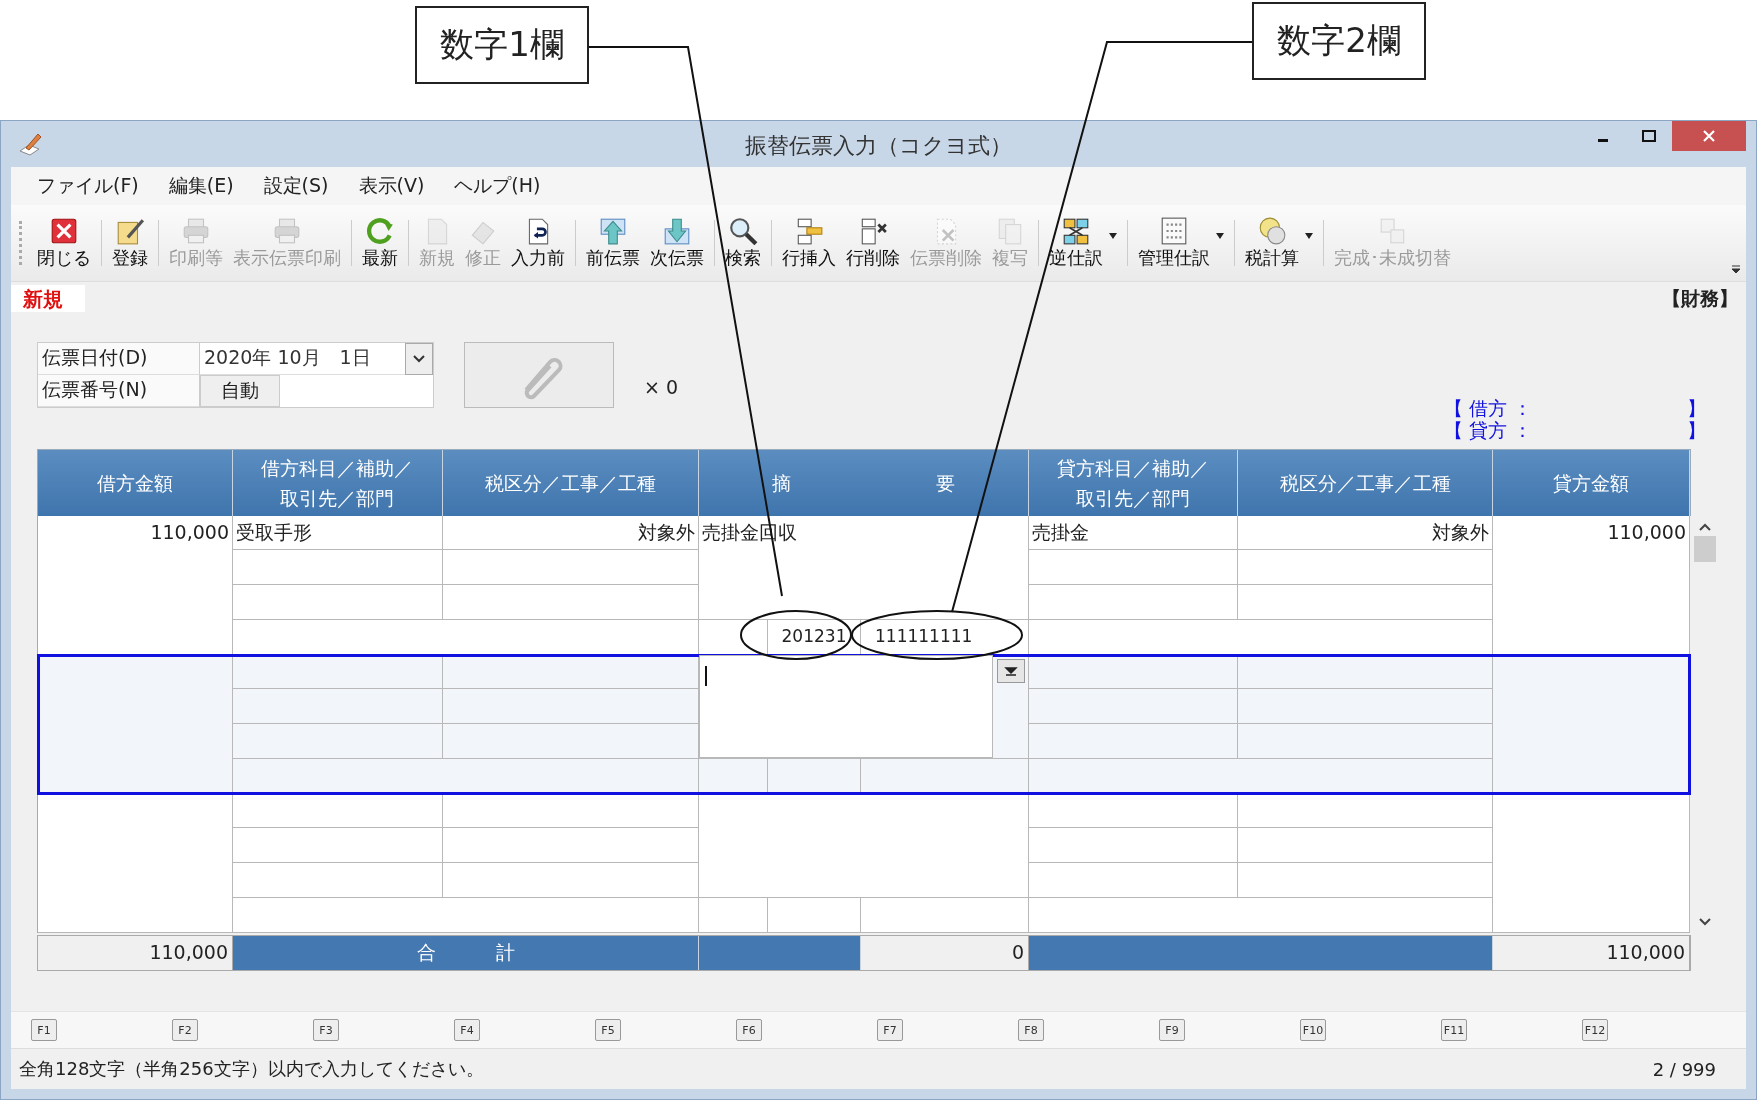 This screenshot has height=1100, width=1757. Describe the element at coordinates (44, 1030) in the screenshot. I see `function-key: F1` at that location.